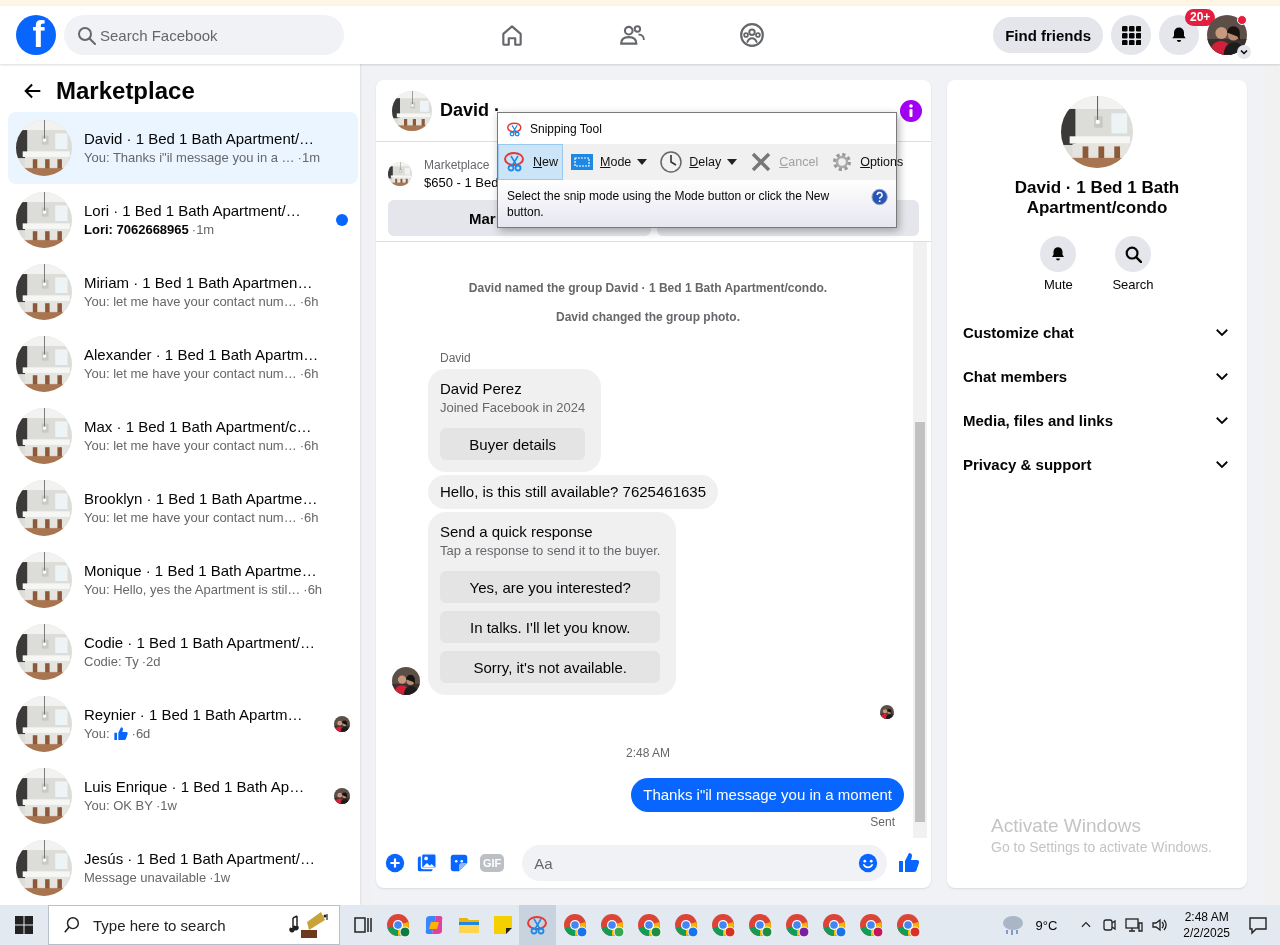 This screenshot has height=945, width=1280. What do you see at coordinates (1097, 198) in the screenshot?
I see `chat-title: David · 1 Bed 1 Bath Apartment/condo` at bounding box center [1097, 198].